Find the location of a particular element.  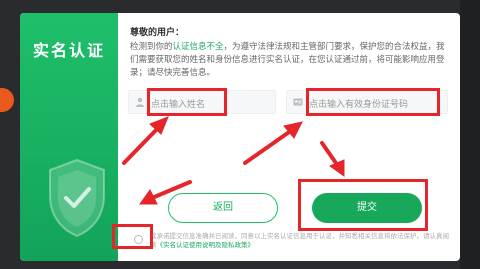

annotation-box-name is located at coordinates (187, 102).